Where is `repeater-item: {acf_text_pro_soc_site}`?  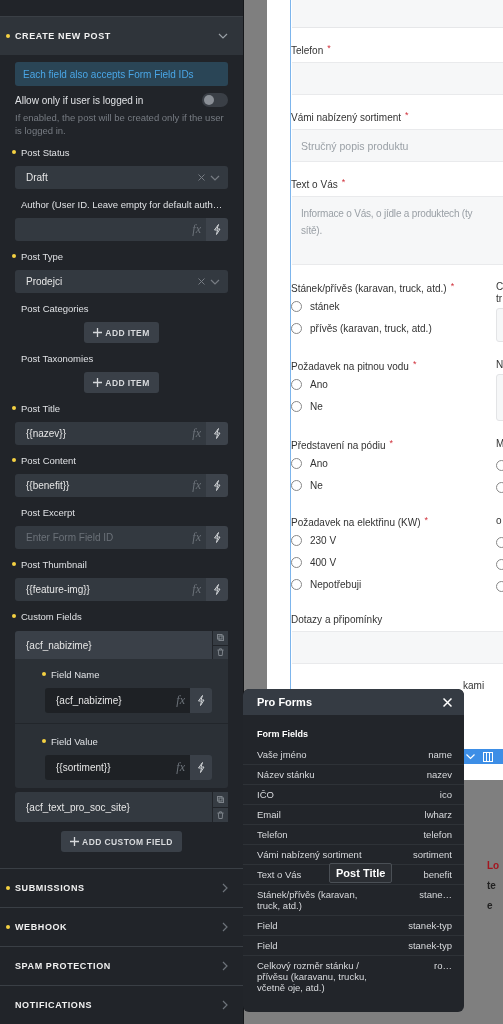
repeater-item: {acf_text_pro_soc_site} is located at coordinates (113, 807).